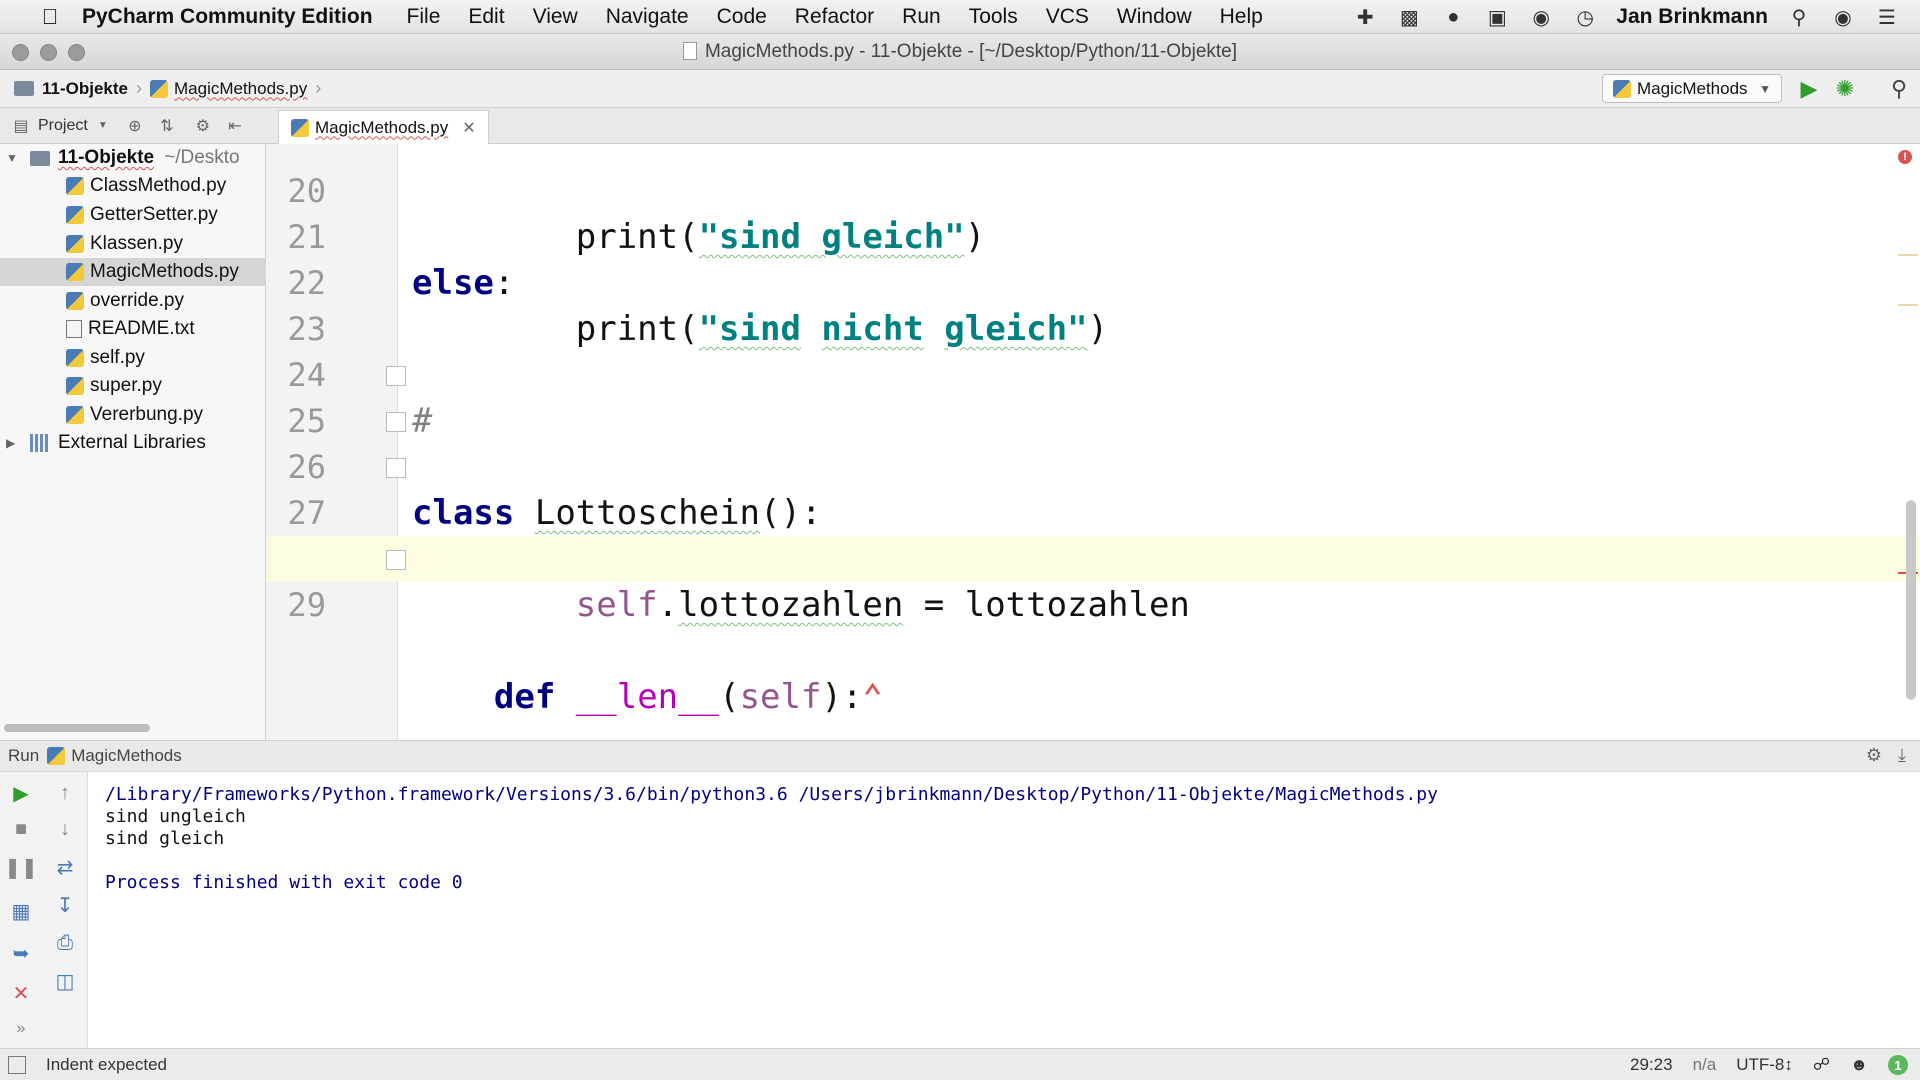 The height and width of the screenshot is (1080, 1920). Describe the element at coordinates (1093, 304) in the screenshot. I see `code-line-23: 23` at that location.